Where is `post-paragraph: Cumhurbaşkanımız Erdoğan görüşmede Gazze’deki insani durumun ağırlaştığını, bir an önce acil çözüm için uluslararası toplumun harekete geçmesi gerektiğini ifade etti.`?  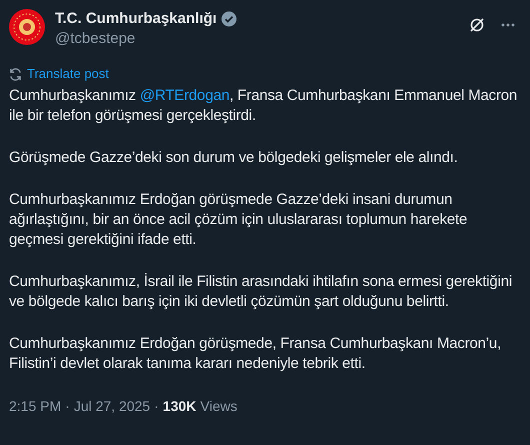
post-paragraph: Cumhurbaşkanımız Erdoğan görüşmede Gazze’deki insani durumun ağırlaştığını, bir an önce acil çözüm için uluslararası toplumun harekete geçmesi gerektiğini ifade etti. is located at coordinates (238, 220).